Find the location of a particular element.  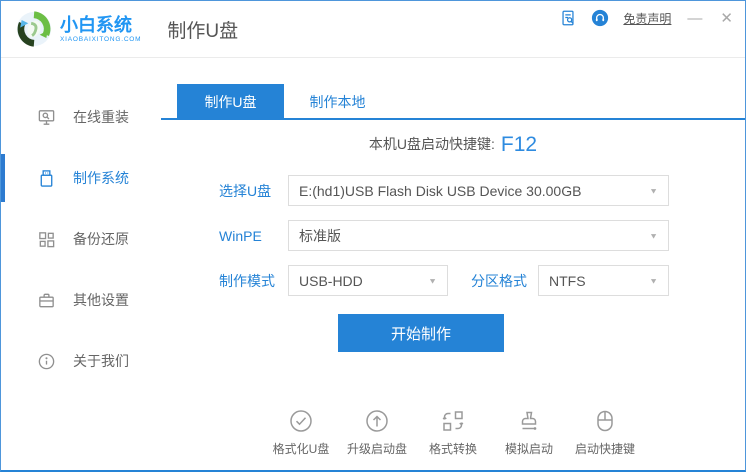

close-button: ✕ is located at coordinates (726, 18).